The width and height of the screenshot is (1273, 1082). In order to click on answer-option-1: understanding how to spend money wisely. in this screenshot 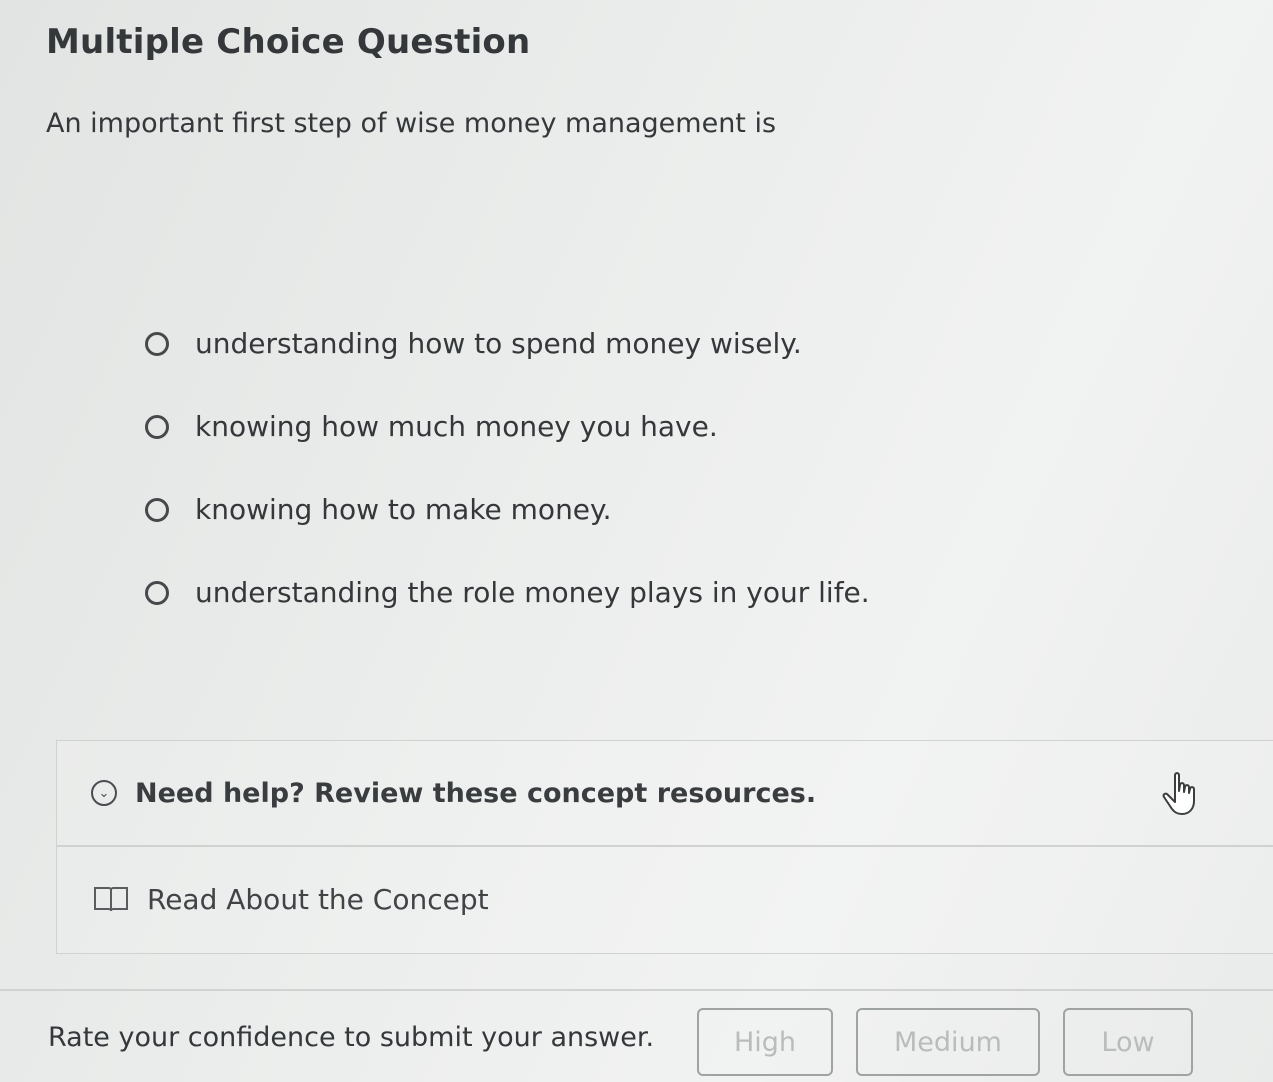, I will do `click(507, 343)`.